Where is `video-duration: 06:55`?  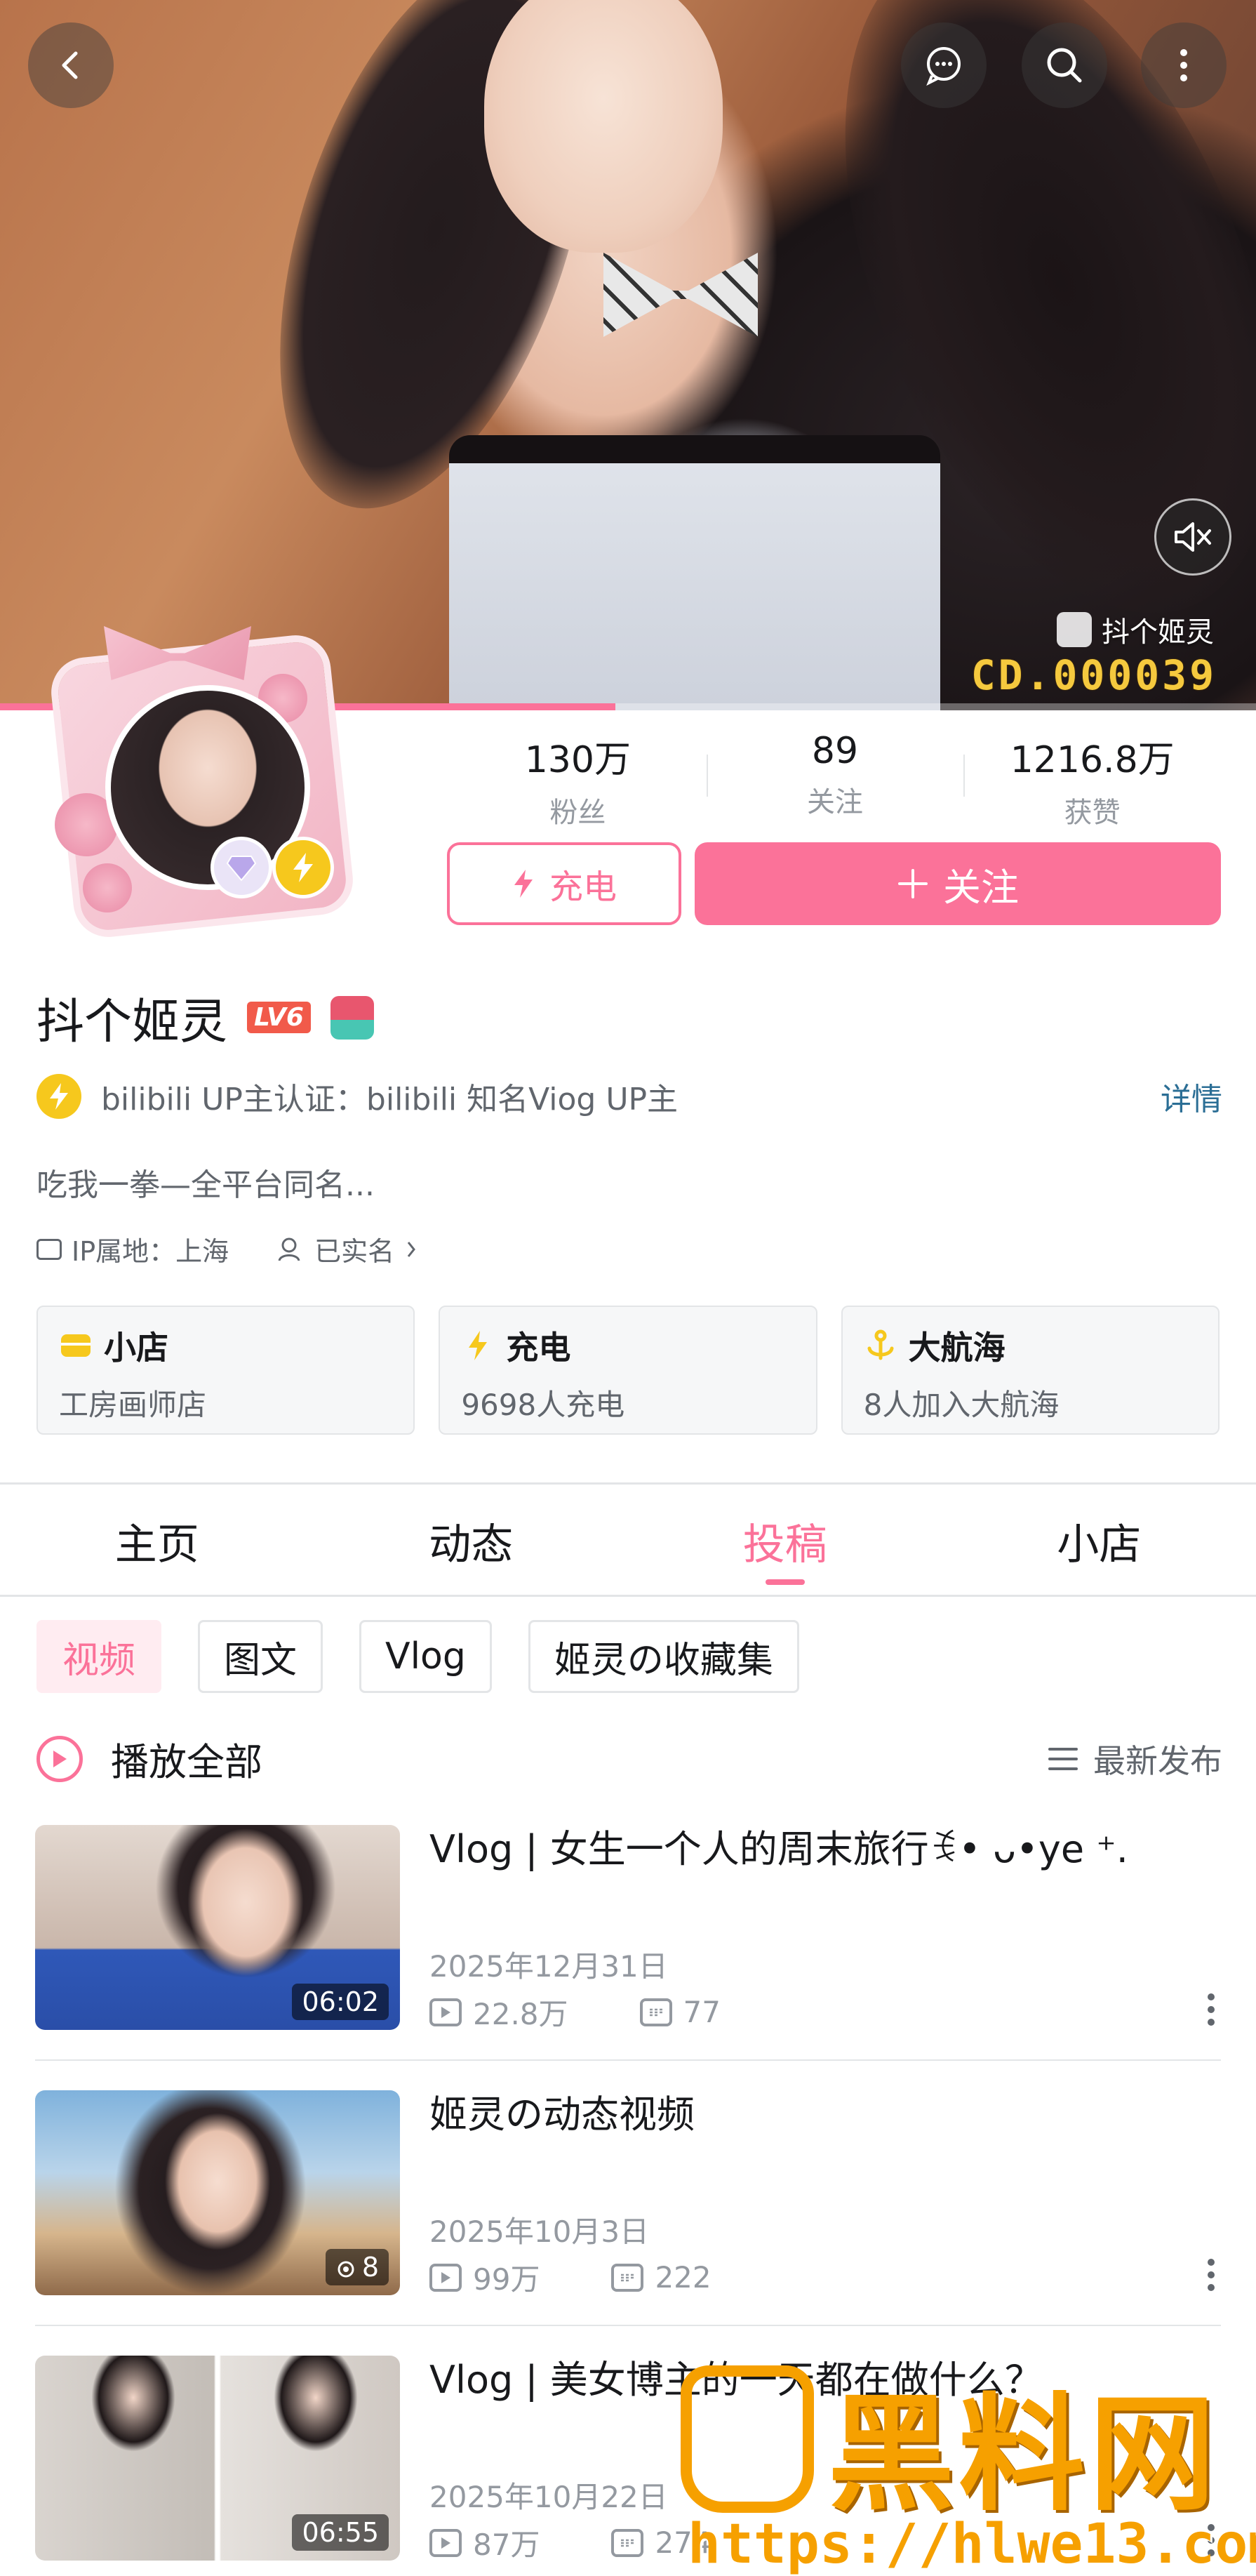
video-duration: 06:55 is located at coordinates (340, 2533).